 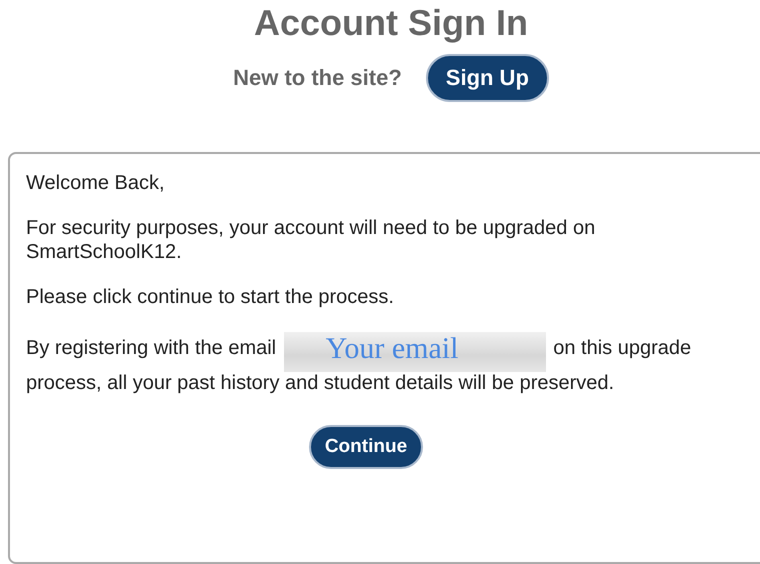 I want to click on sign-up-button: Sign Up, so click(x=487, y=78).